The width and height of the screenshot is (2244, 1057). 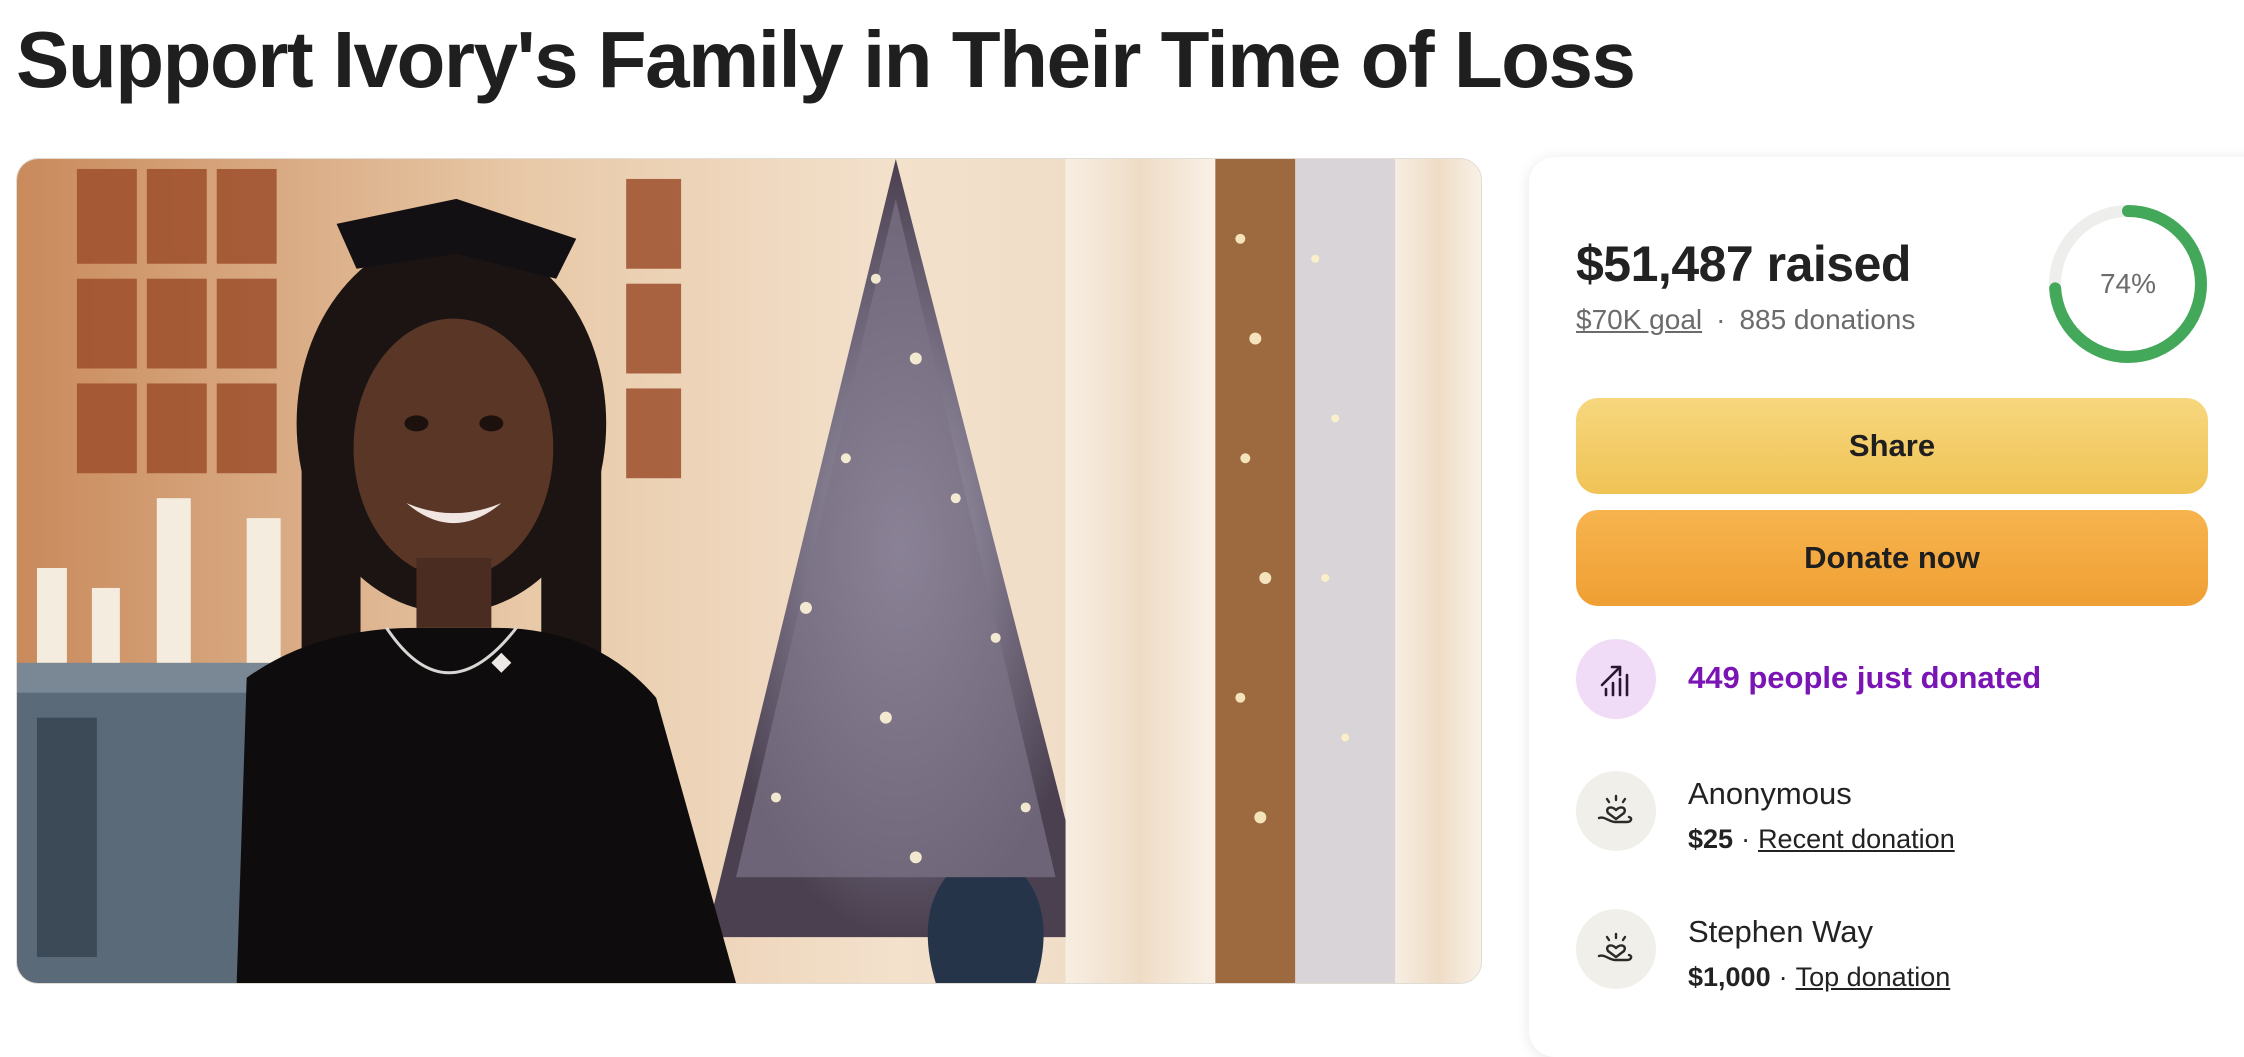 What do you see at coordinates (1711, 839) in the screenshot?
I see `donor-amount: $25` at bounding box center [1711, 839].